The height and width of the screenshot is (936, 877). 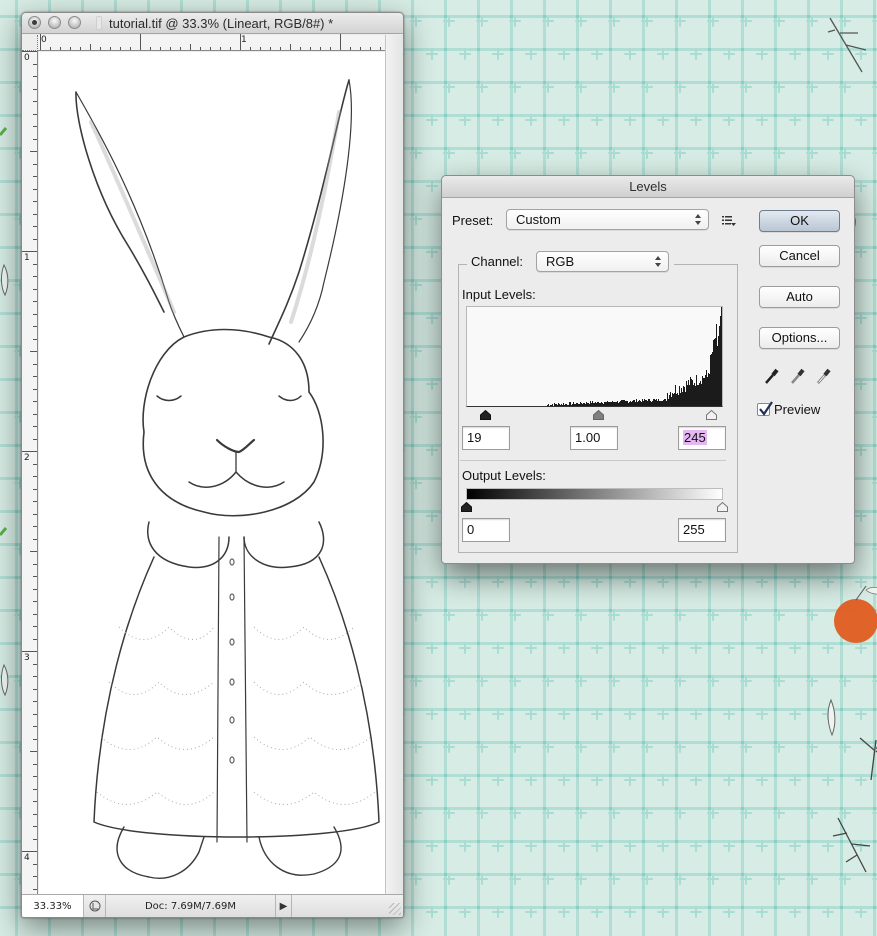 What do you see at coordinates (598, 415) in the screenshot?
I see `gamma-thumb` at bounding box center [598, 415].